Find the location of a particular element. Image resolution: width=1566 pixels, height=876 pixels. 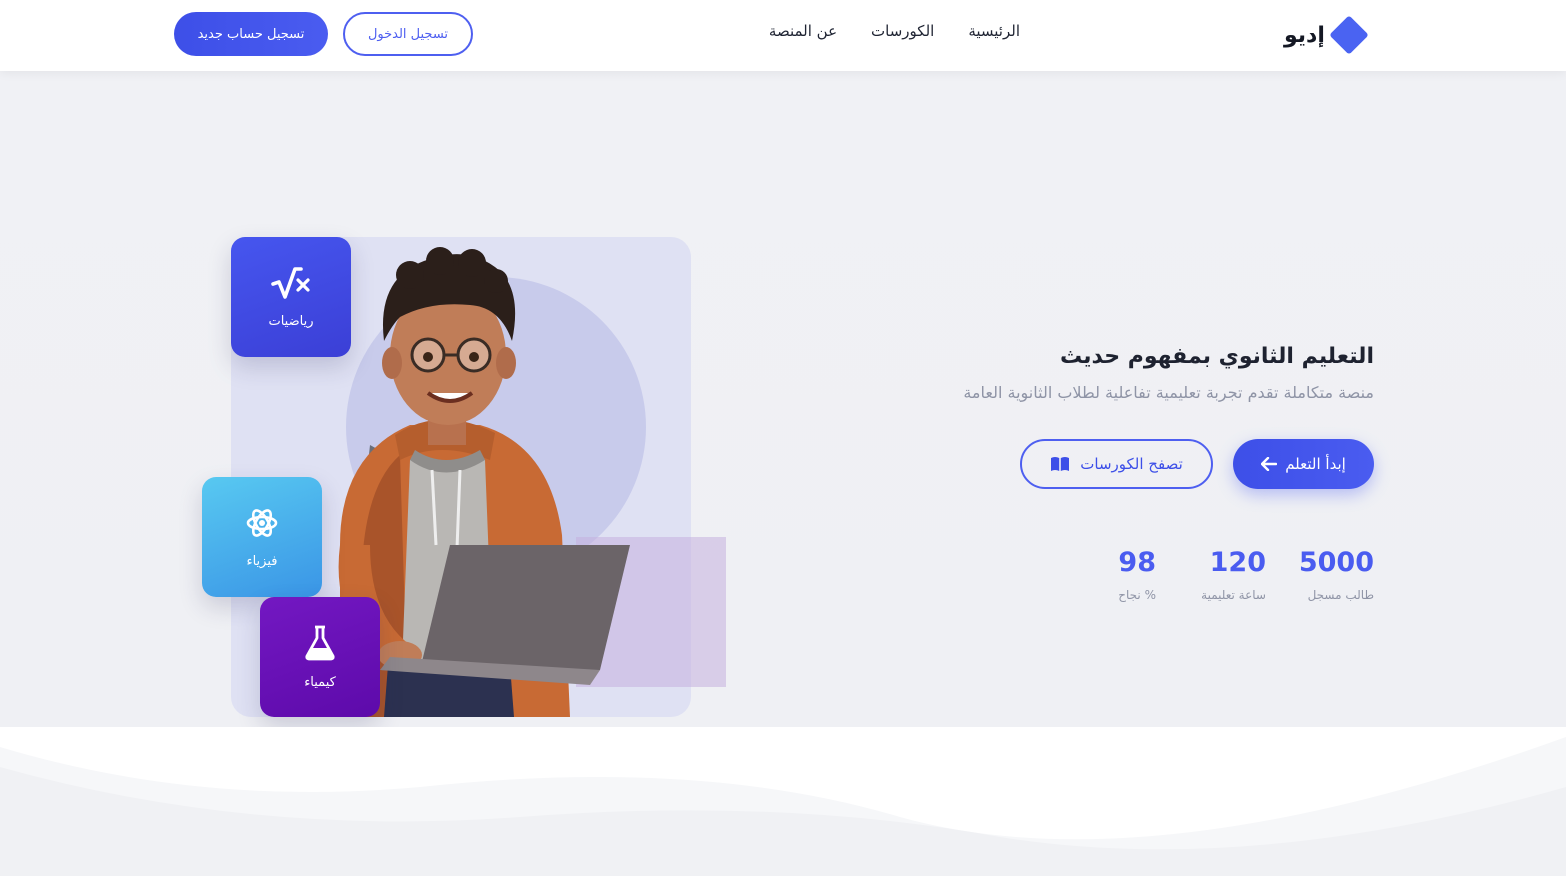

logo-diamond-icon is located at coordinates (1349, 35).